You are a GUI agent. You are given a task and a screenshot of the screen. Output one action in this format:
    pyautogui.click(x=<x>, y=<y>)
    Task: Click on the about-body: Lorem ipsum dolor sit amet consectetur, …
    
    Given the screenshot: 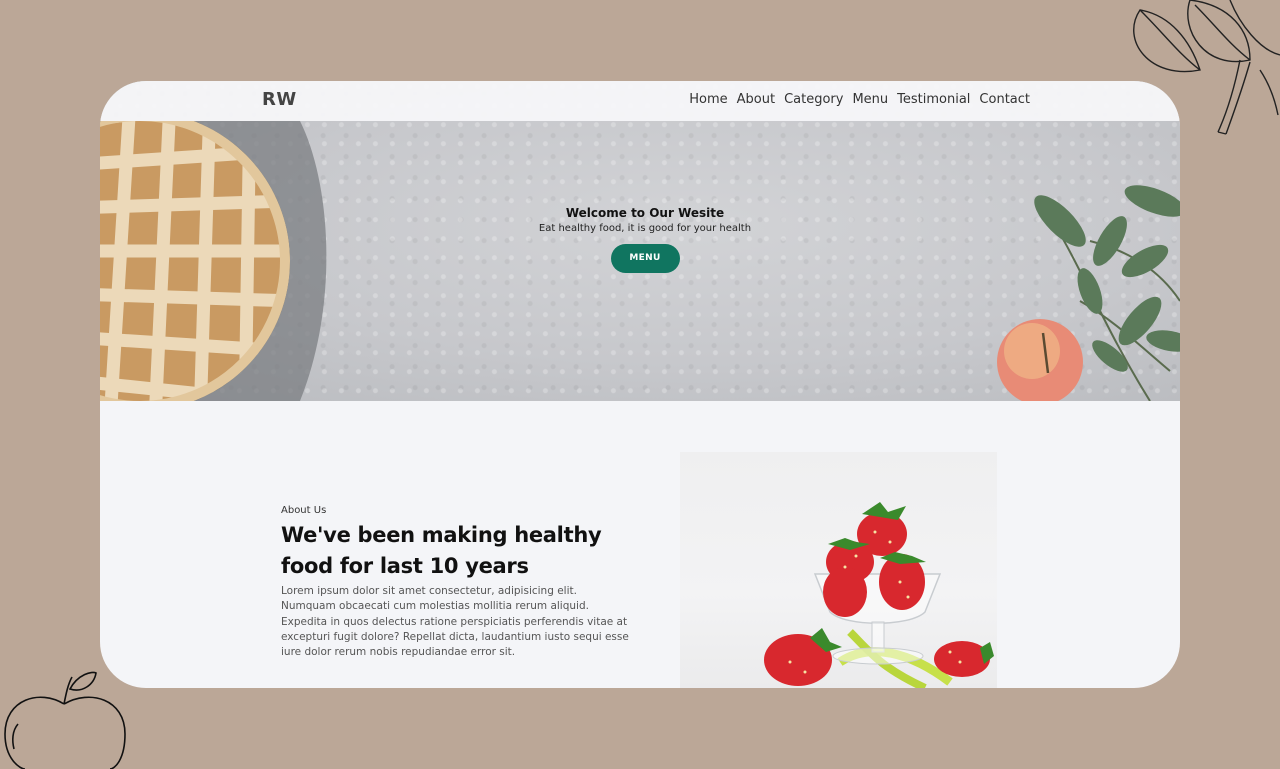 What is the action you would take?
    pyautogui.click(x=455, y=622)
    